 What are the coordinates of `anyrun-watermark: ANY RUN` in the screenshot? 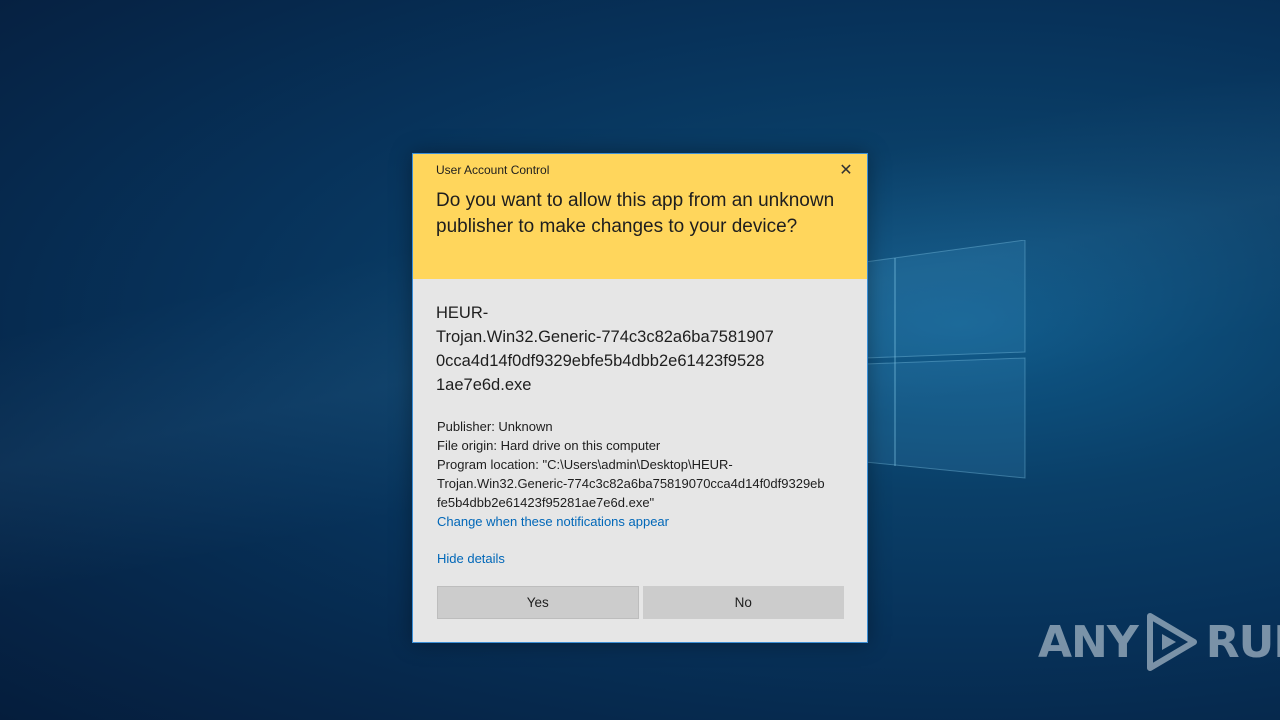 It's located at (1159, 642).